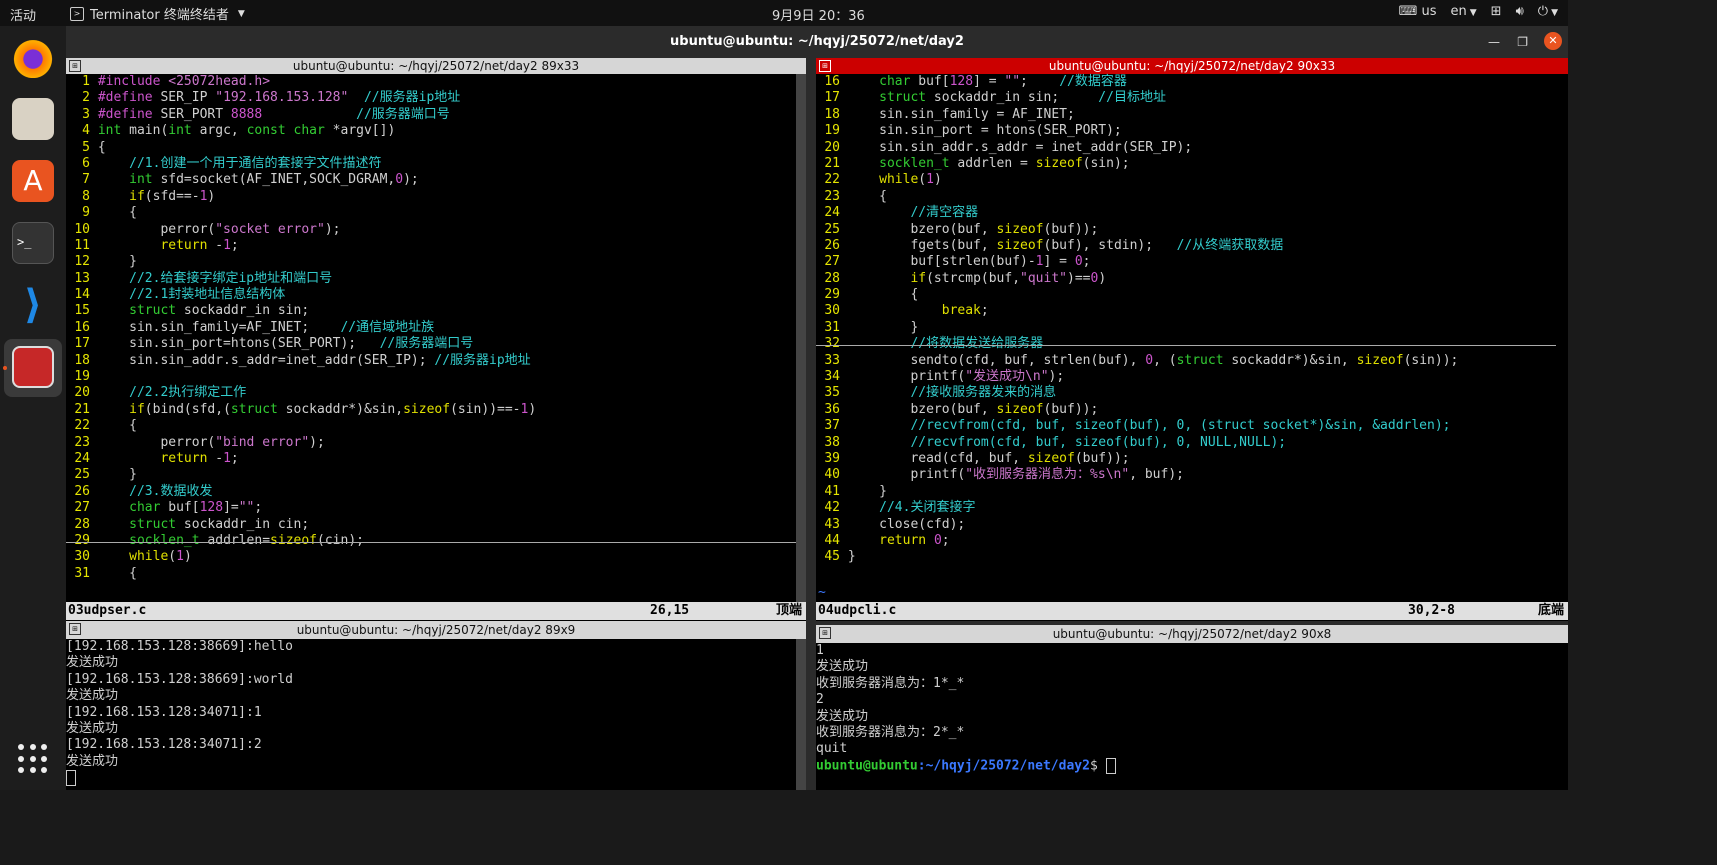  I want to click on code-token: break, so click(961, 311).